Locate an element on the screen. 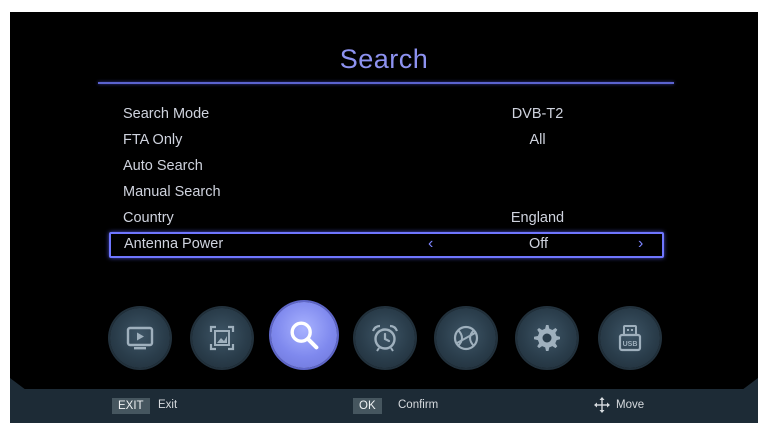  menu-item-label: Auto Search is located at coordinates (163, 166).